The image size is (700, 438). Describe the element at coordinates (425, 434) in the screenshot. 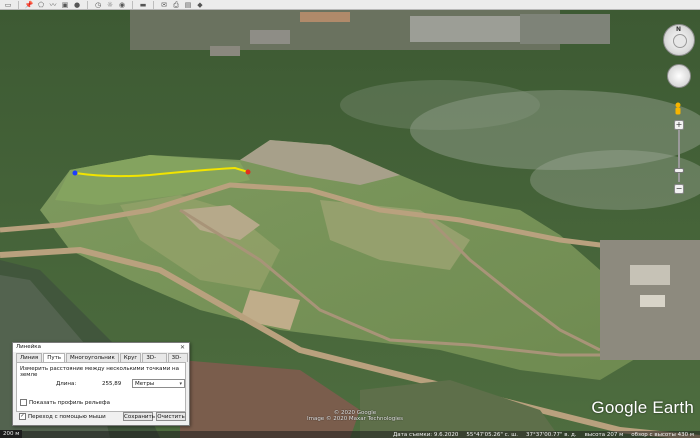

I see `imagery-date: Дата съемки: 9.6.2020` at that location.